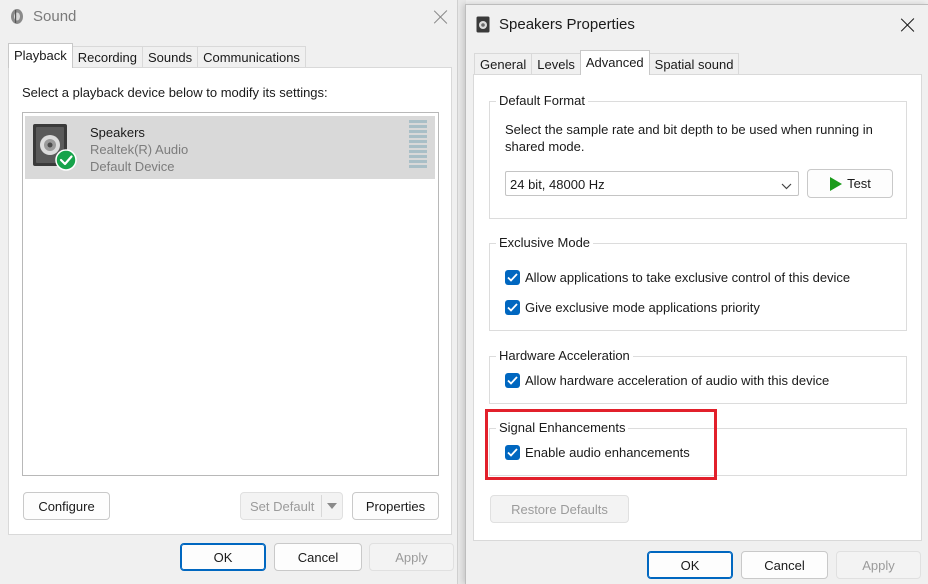 The image size is (928, 584). What do you see at coordinates (557, 184) in the screenshot?
I see `format-select-value: 24 bit, 48000 Hz` at bounding box center [557, 184].